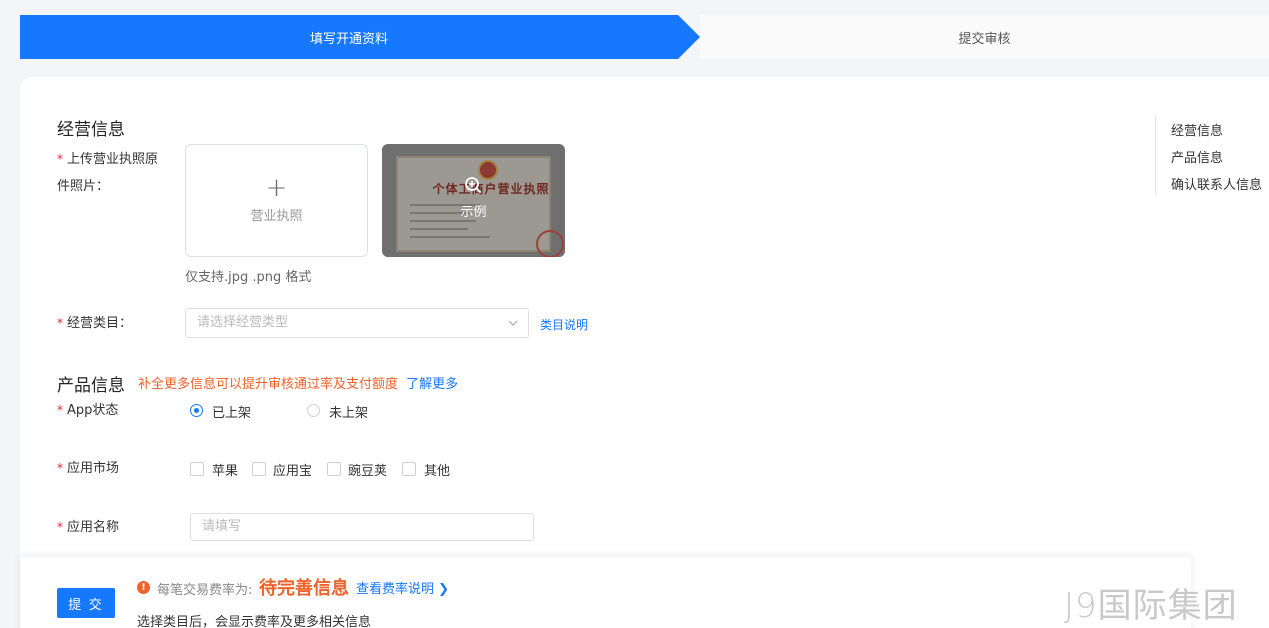 This screenshot has width=1269, height=628. I want to click on anchor-nav: 经营信息 产品信息 确认联系人信息, so click(1212, 155).